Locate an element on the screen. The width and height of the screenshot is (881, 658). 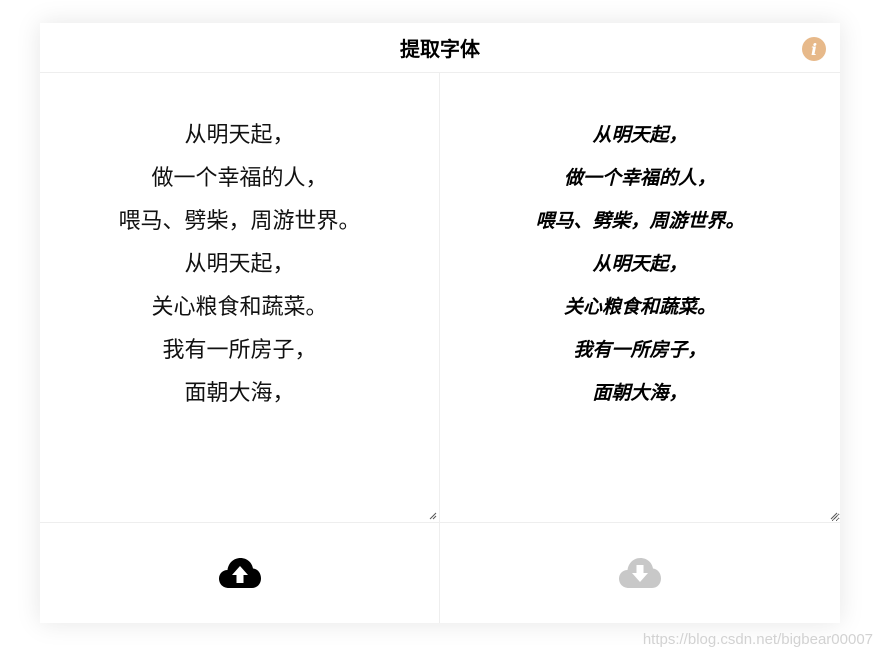
input-line: 关心粮食和蔬菜。 is located at coordinates (239, 307).